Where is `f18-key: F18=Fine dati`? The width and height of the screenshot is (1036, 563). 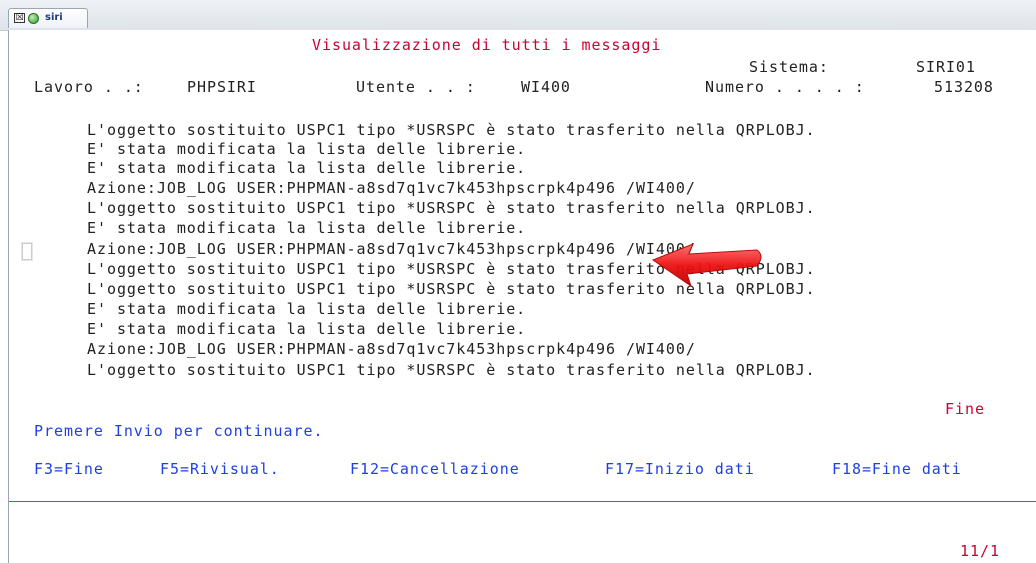
f18-key: F18=Fine dati is located at coordinates (897, 469).